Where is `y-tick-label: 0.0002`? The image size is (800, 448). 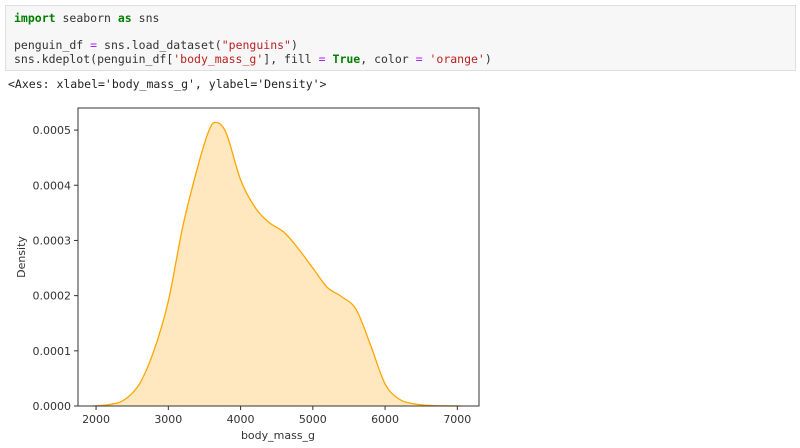 y-tick-label: 0.0002 is located at coordinates (52, 296).